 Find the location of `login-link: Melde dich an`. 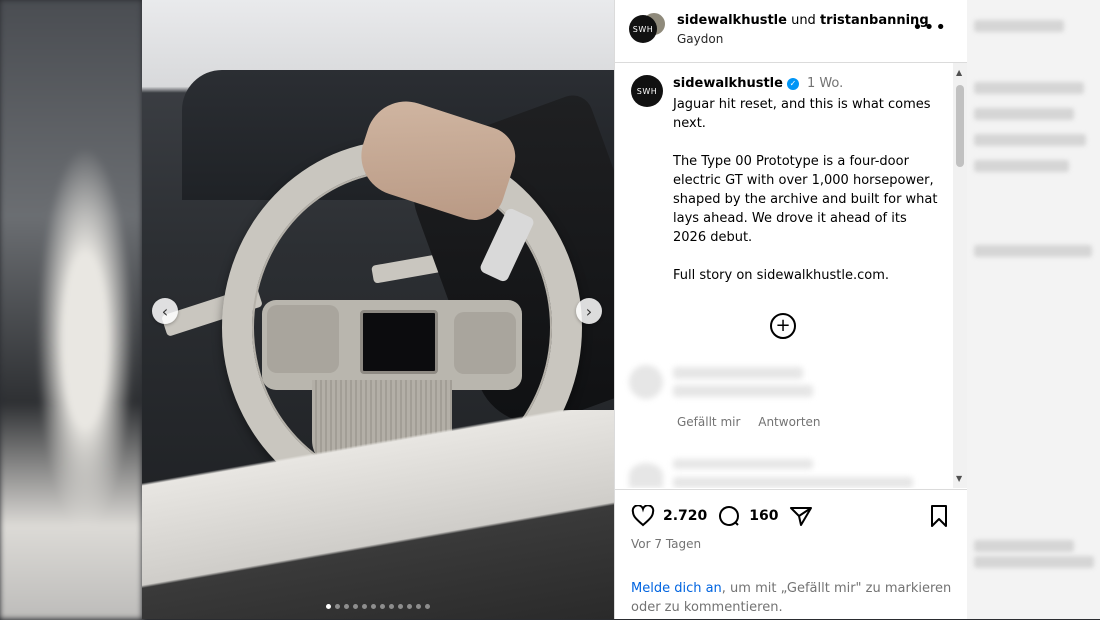

login-link: Melde dich an is located at coordinates (676, 588).